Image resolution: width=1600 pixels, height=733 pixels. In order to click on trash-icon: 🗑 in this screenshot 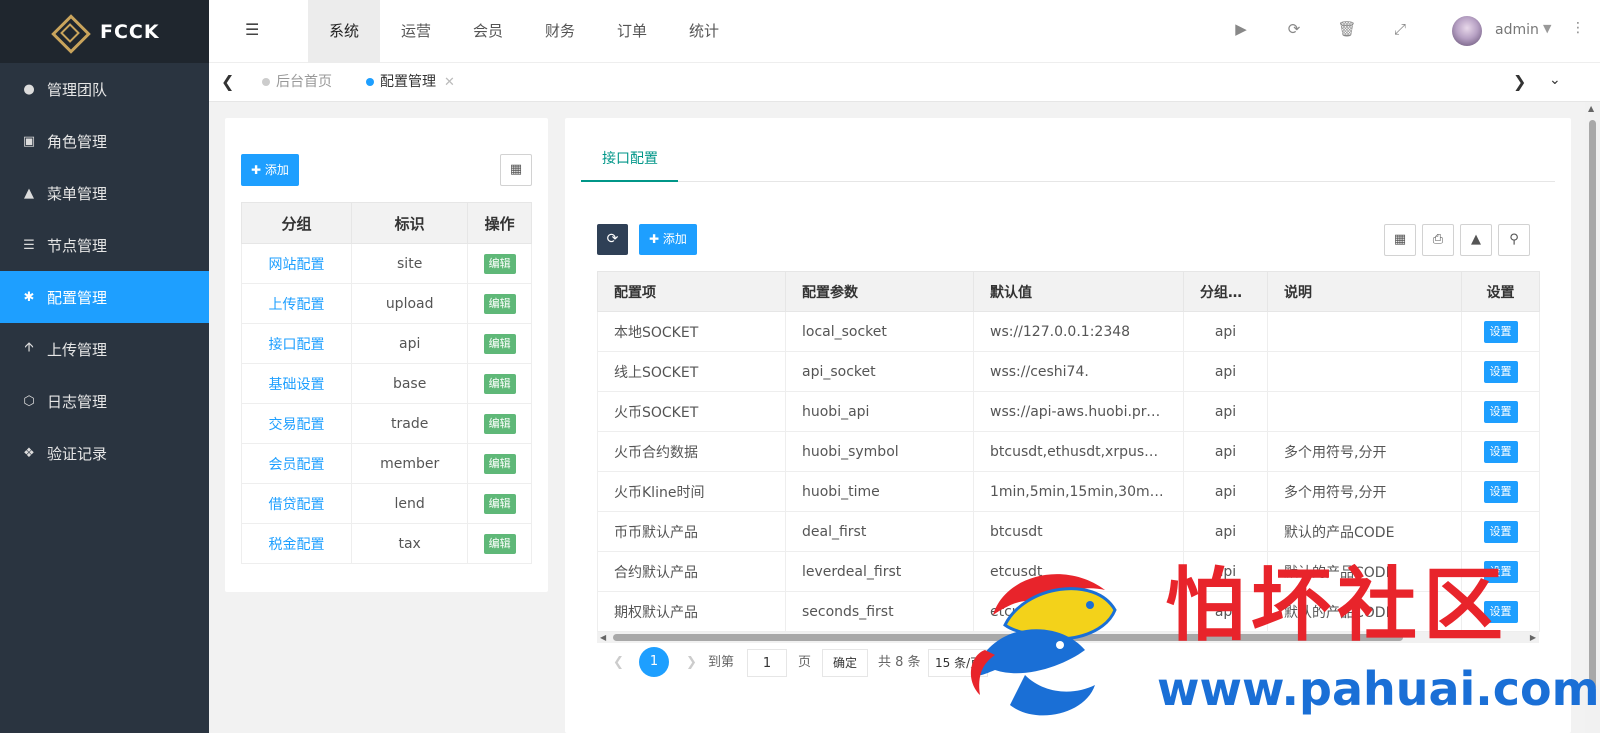, I will do `click(1347, 29)`.